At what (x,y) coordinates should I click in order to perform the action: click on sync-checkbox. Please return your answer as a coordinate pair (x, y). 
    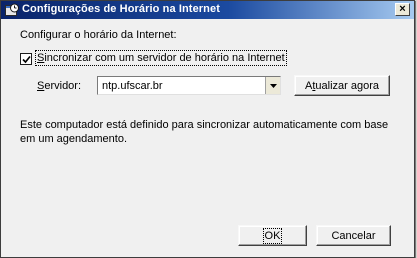
    Looking at the image, I should click on (26, 59).